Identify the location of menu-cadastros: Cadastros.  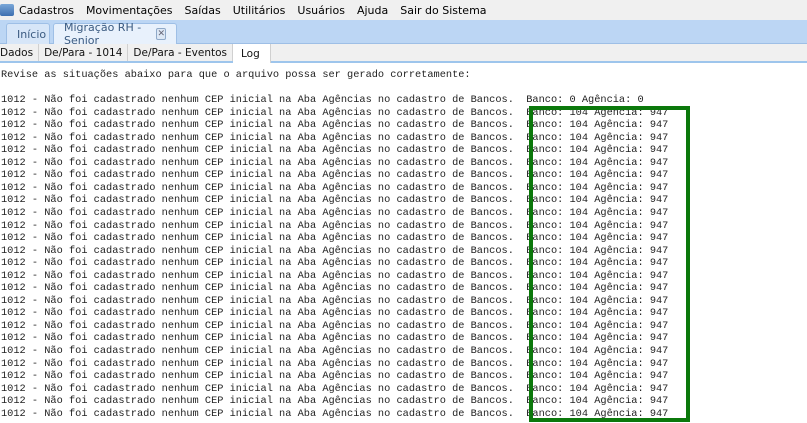
(46, 10).